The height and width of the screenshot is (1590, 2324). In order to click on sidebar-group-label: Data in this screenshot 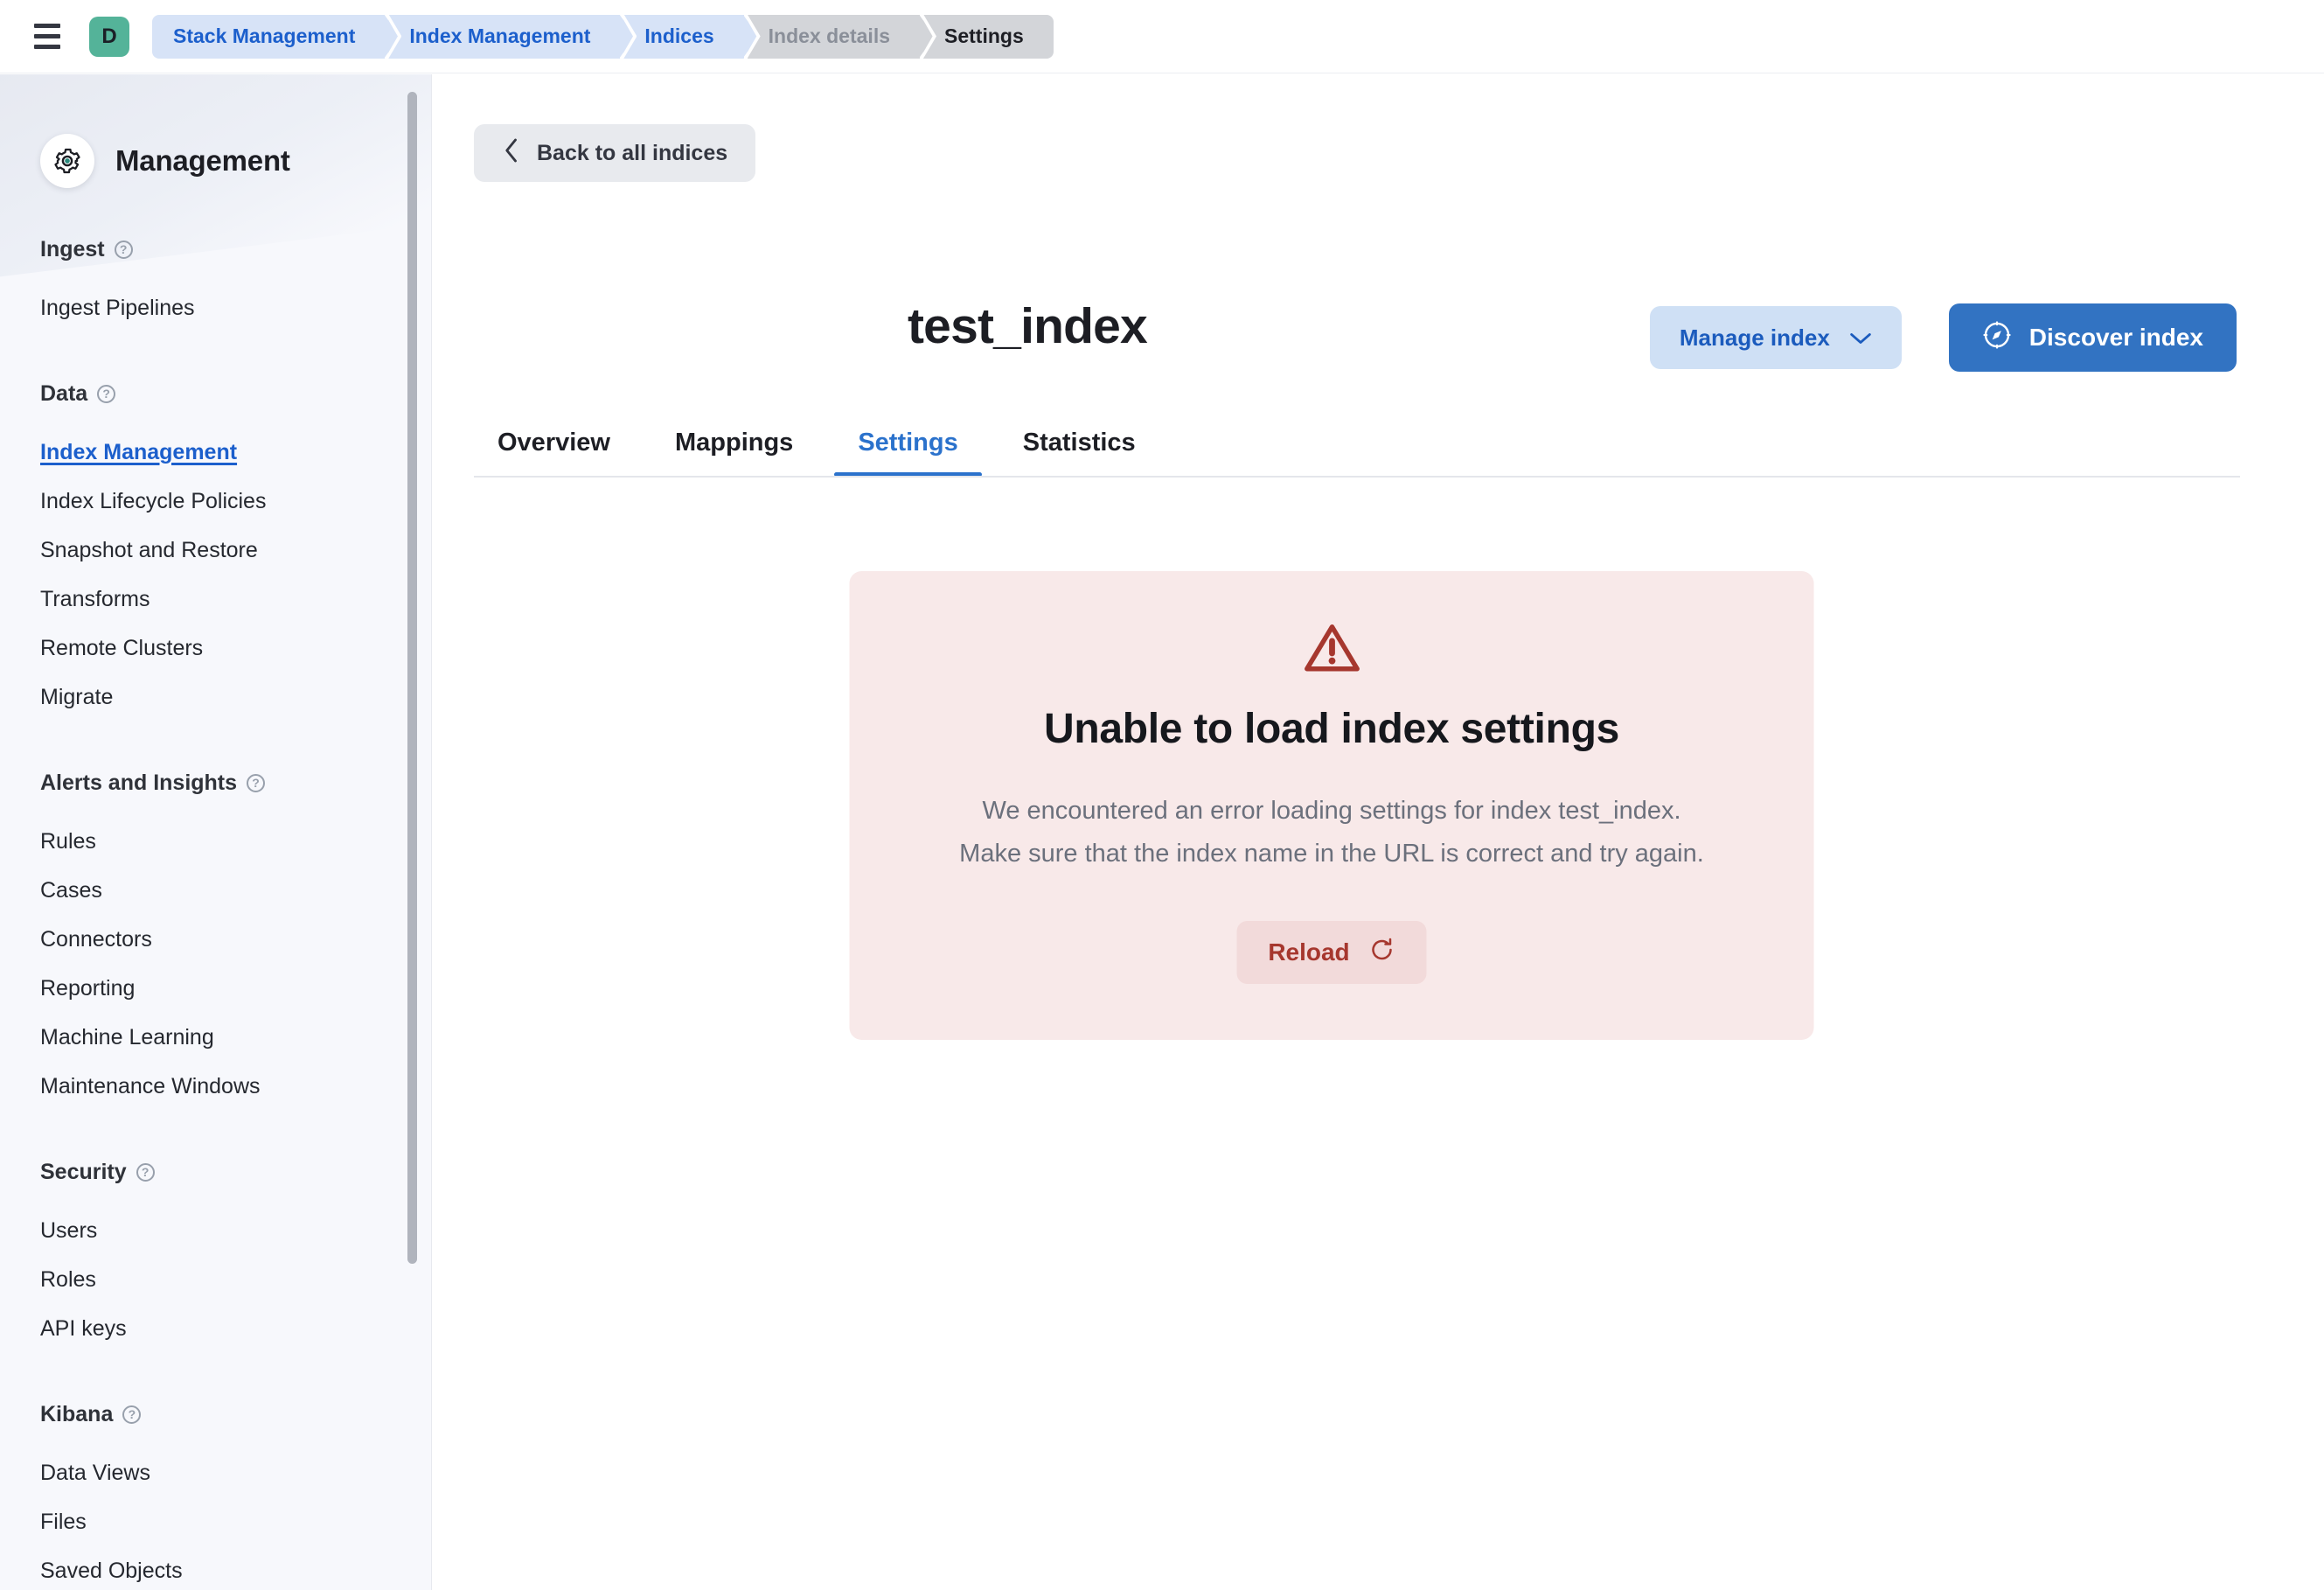, I will do `click(64, 393)`.